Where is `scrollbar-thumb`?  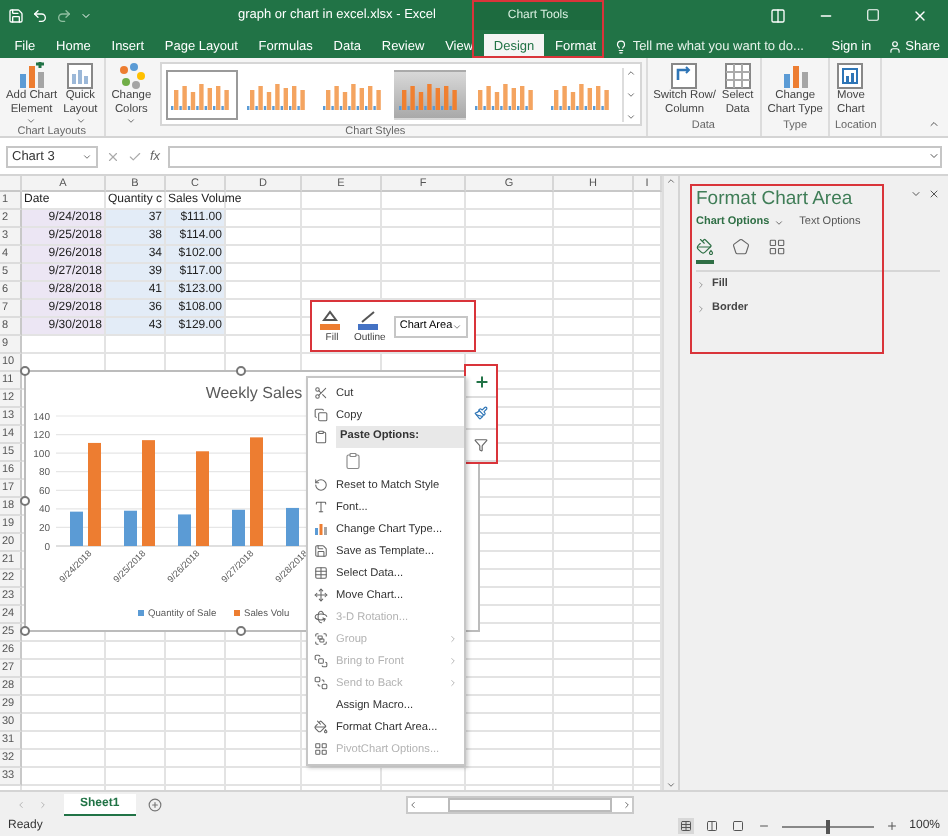 scrollbar-thumb is located at coordinates (529, 804).